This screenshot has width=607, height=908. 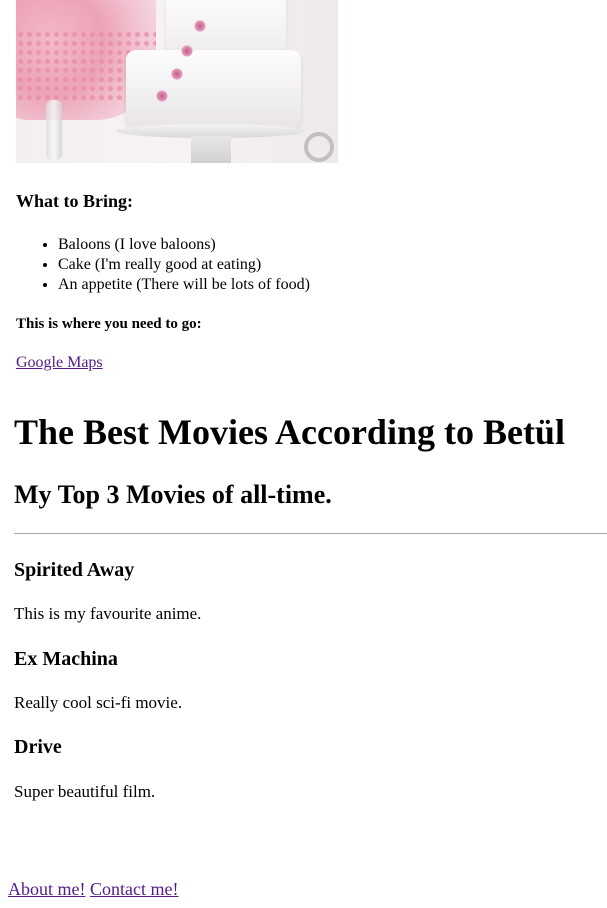 What do you see at coordinates (85, 791) in the screenshot?
I see `movie-description: Super beautiful film.` at bounding box center [85, 791].